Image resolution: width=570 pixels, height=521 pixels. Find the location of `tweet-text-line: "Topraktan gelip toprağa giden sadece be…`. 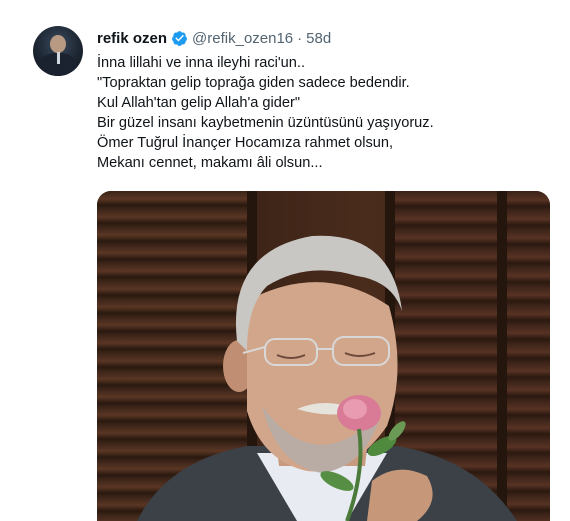

tweet-text-line: "Topraktan gelip toprağa giden sadece be… is located at coordinates (253, 83).